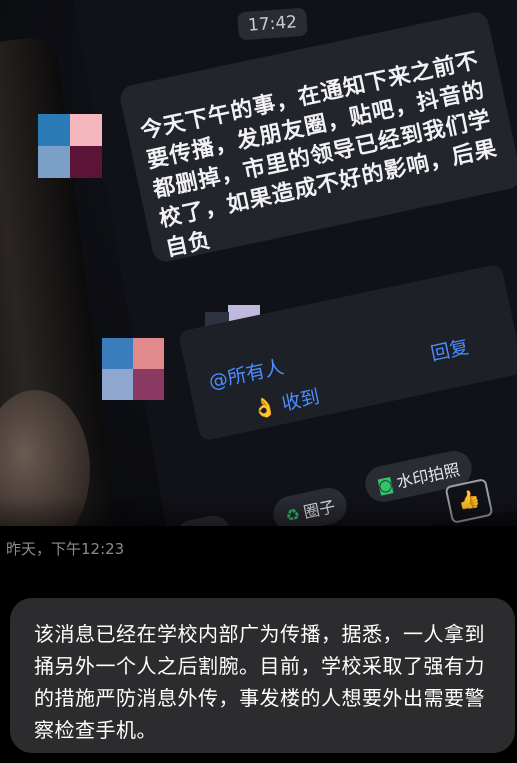 The width and height of the screenshot is (517, 763). Describe the element at coordinates (272, 24) in the screenshot. I see `chat-time: 17:42` at that location.